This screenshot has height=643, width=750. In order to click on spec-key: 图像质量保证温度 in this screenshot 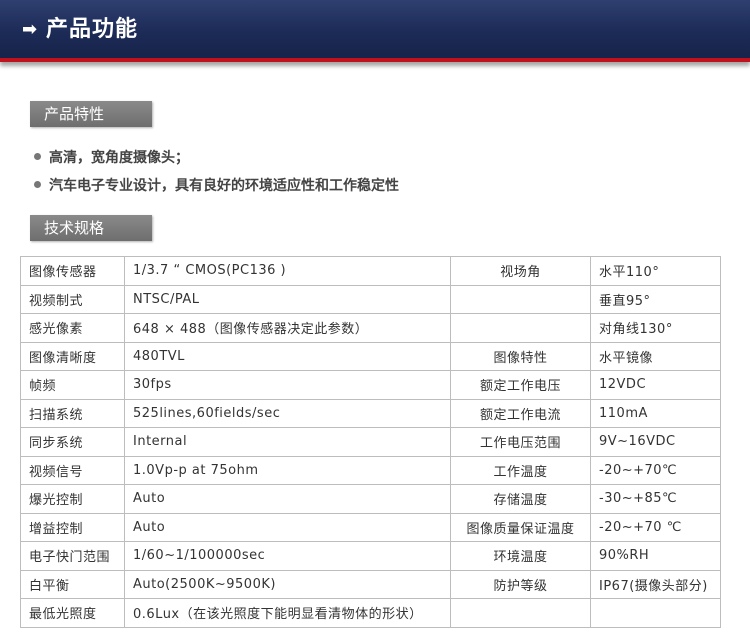, I will do `click(520, 527)`.